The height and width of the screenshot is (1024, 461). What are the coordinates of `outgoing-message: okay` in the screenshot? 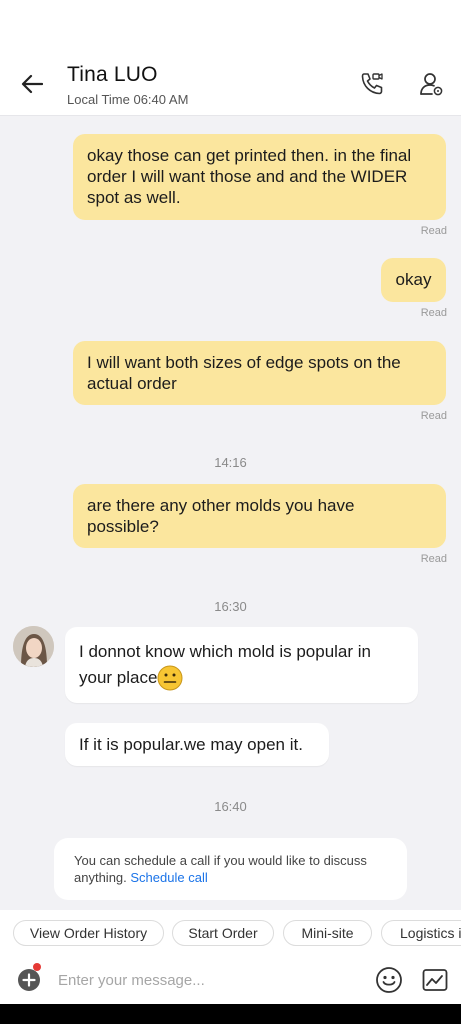 It's located at (413, 280).